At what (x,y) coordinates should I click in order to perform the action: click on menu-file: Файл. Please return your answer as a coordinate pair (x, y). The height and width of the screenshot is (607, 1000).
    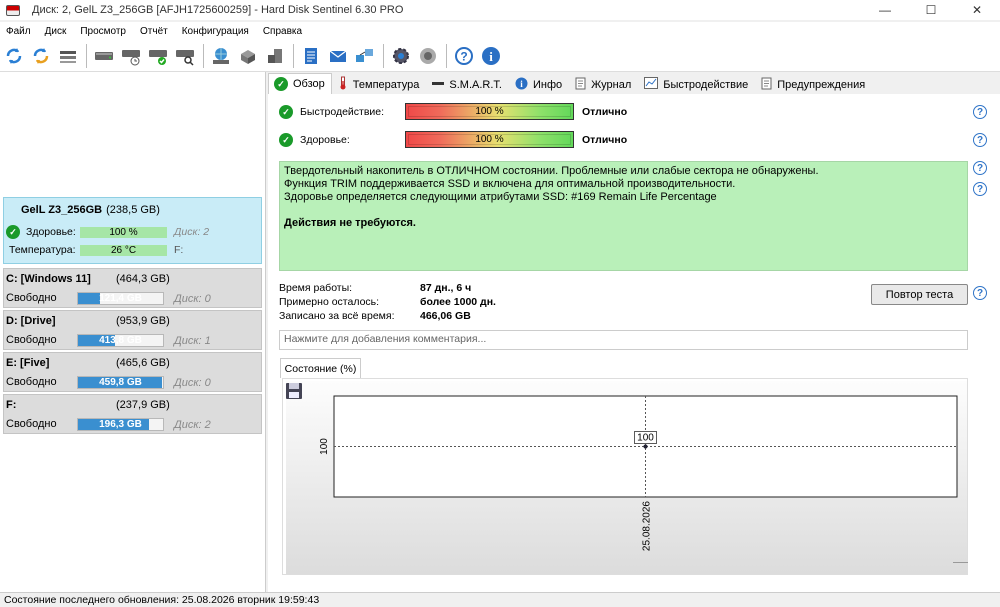
    Looking at the image, I should click on (19, 31).